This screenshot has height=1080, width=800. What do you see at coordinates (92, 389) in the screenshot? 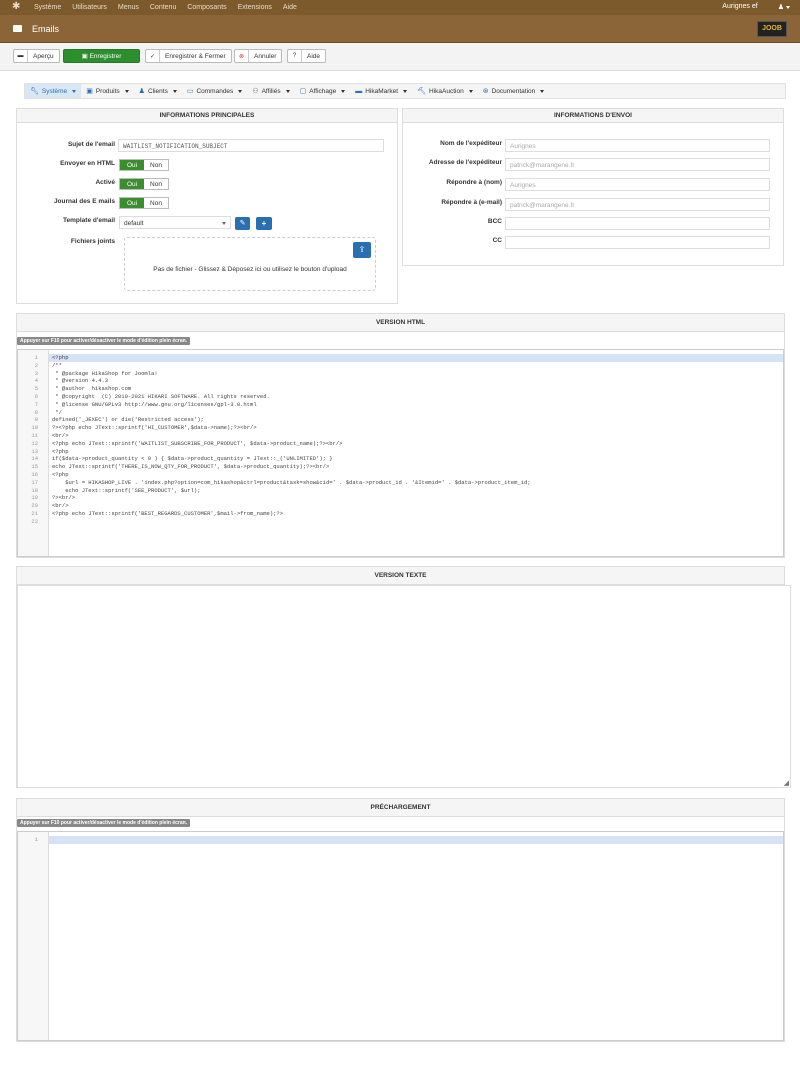
I see `code-line: * @author hikashop.com` at bounding box center [92, 389].